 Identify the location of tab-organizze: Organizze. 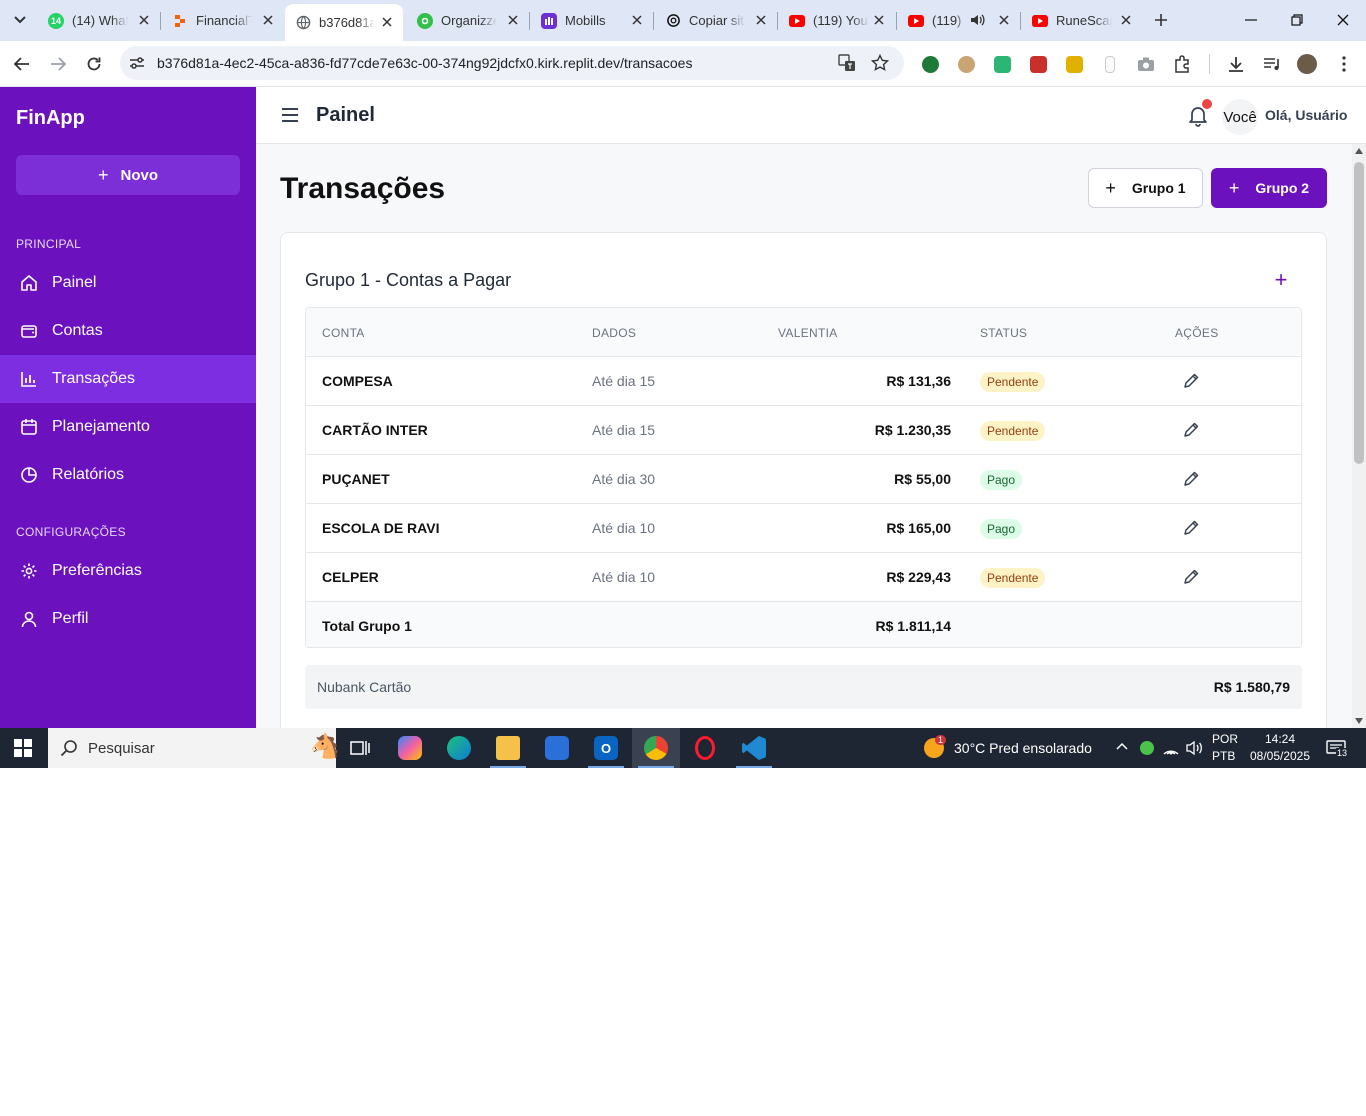
(468, 20).